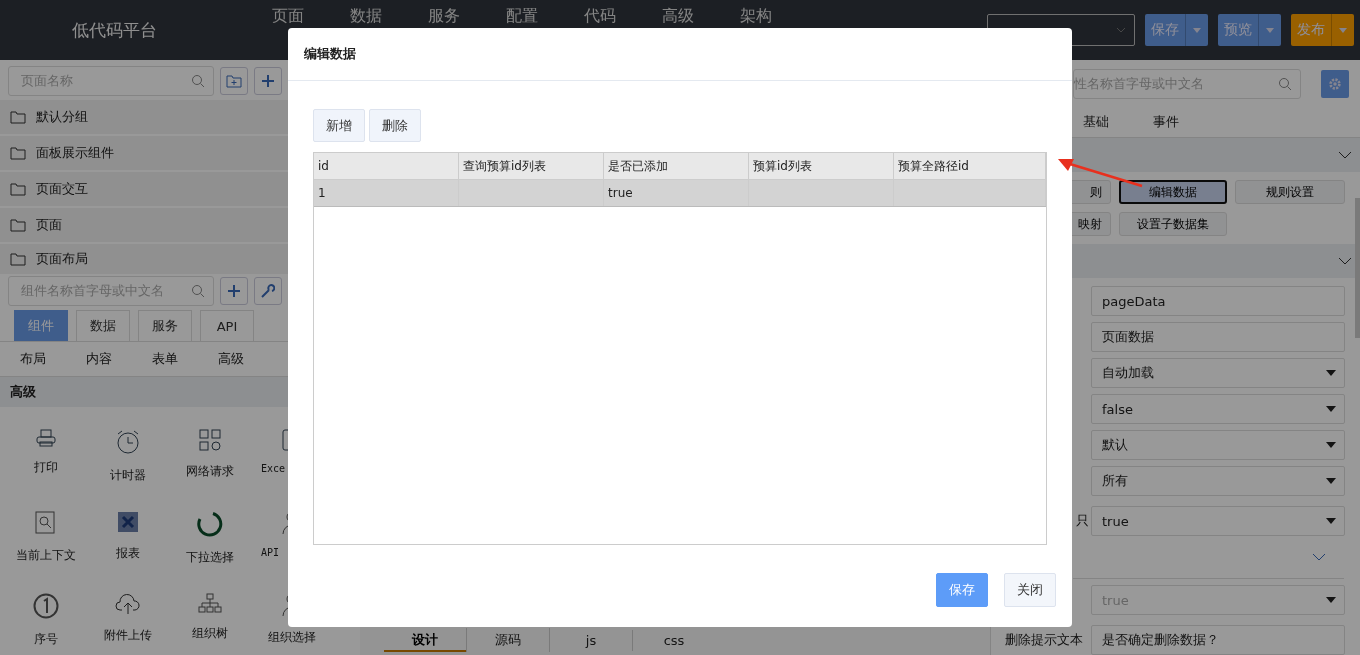 Image resolution: width=1360 pixels, height=655 pixels. What do you see at coordinates (339, 125) in the screenshot?
I see `toolbar-button: 新增` at bounding box center [339, 125].